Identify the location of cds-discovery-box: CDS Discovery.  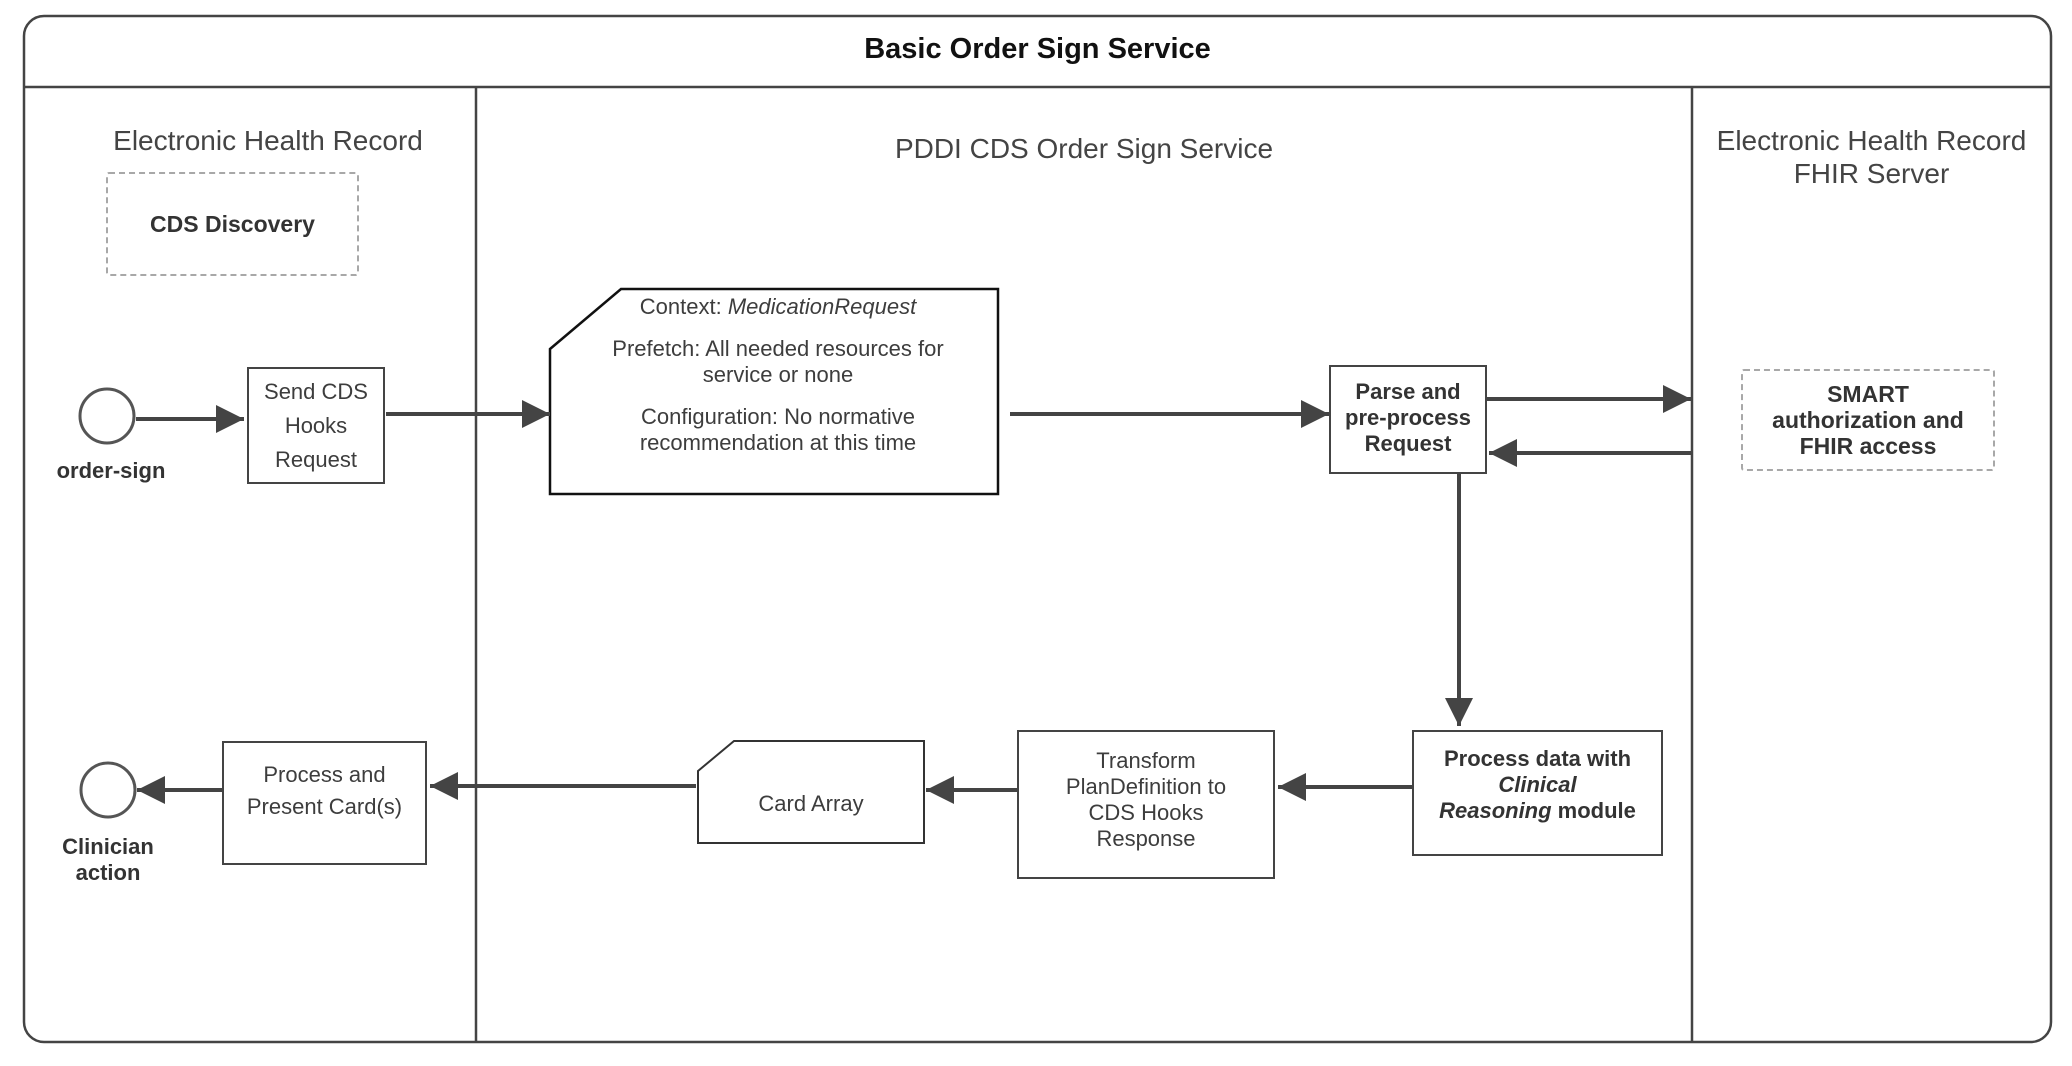
(232, 224).